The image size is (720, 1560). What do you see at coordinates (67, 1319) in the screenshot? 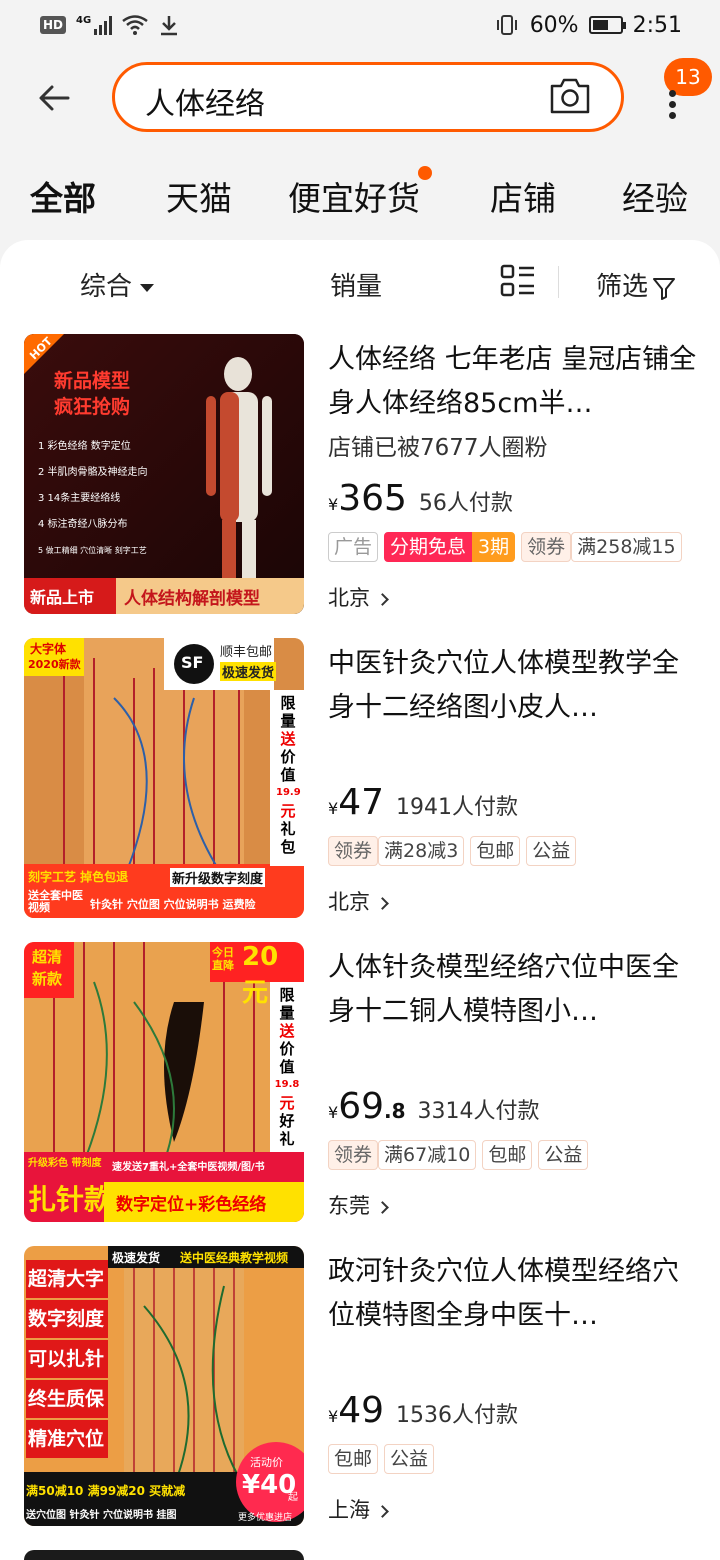
I see `thumb-label: 数字刻度` at bounding box center [67, 1319].